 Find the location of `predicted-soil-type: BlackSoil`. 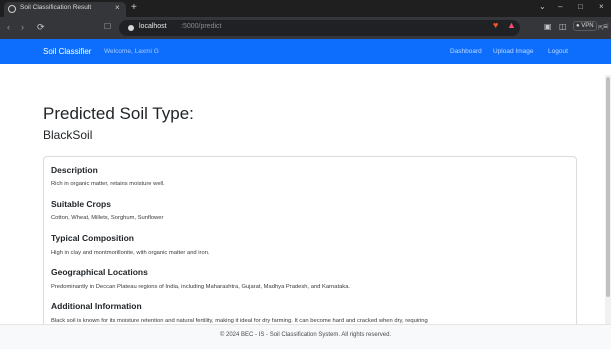

predicted-soil-type: BlackSoil is located at coordinates (68, 135).